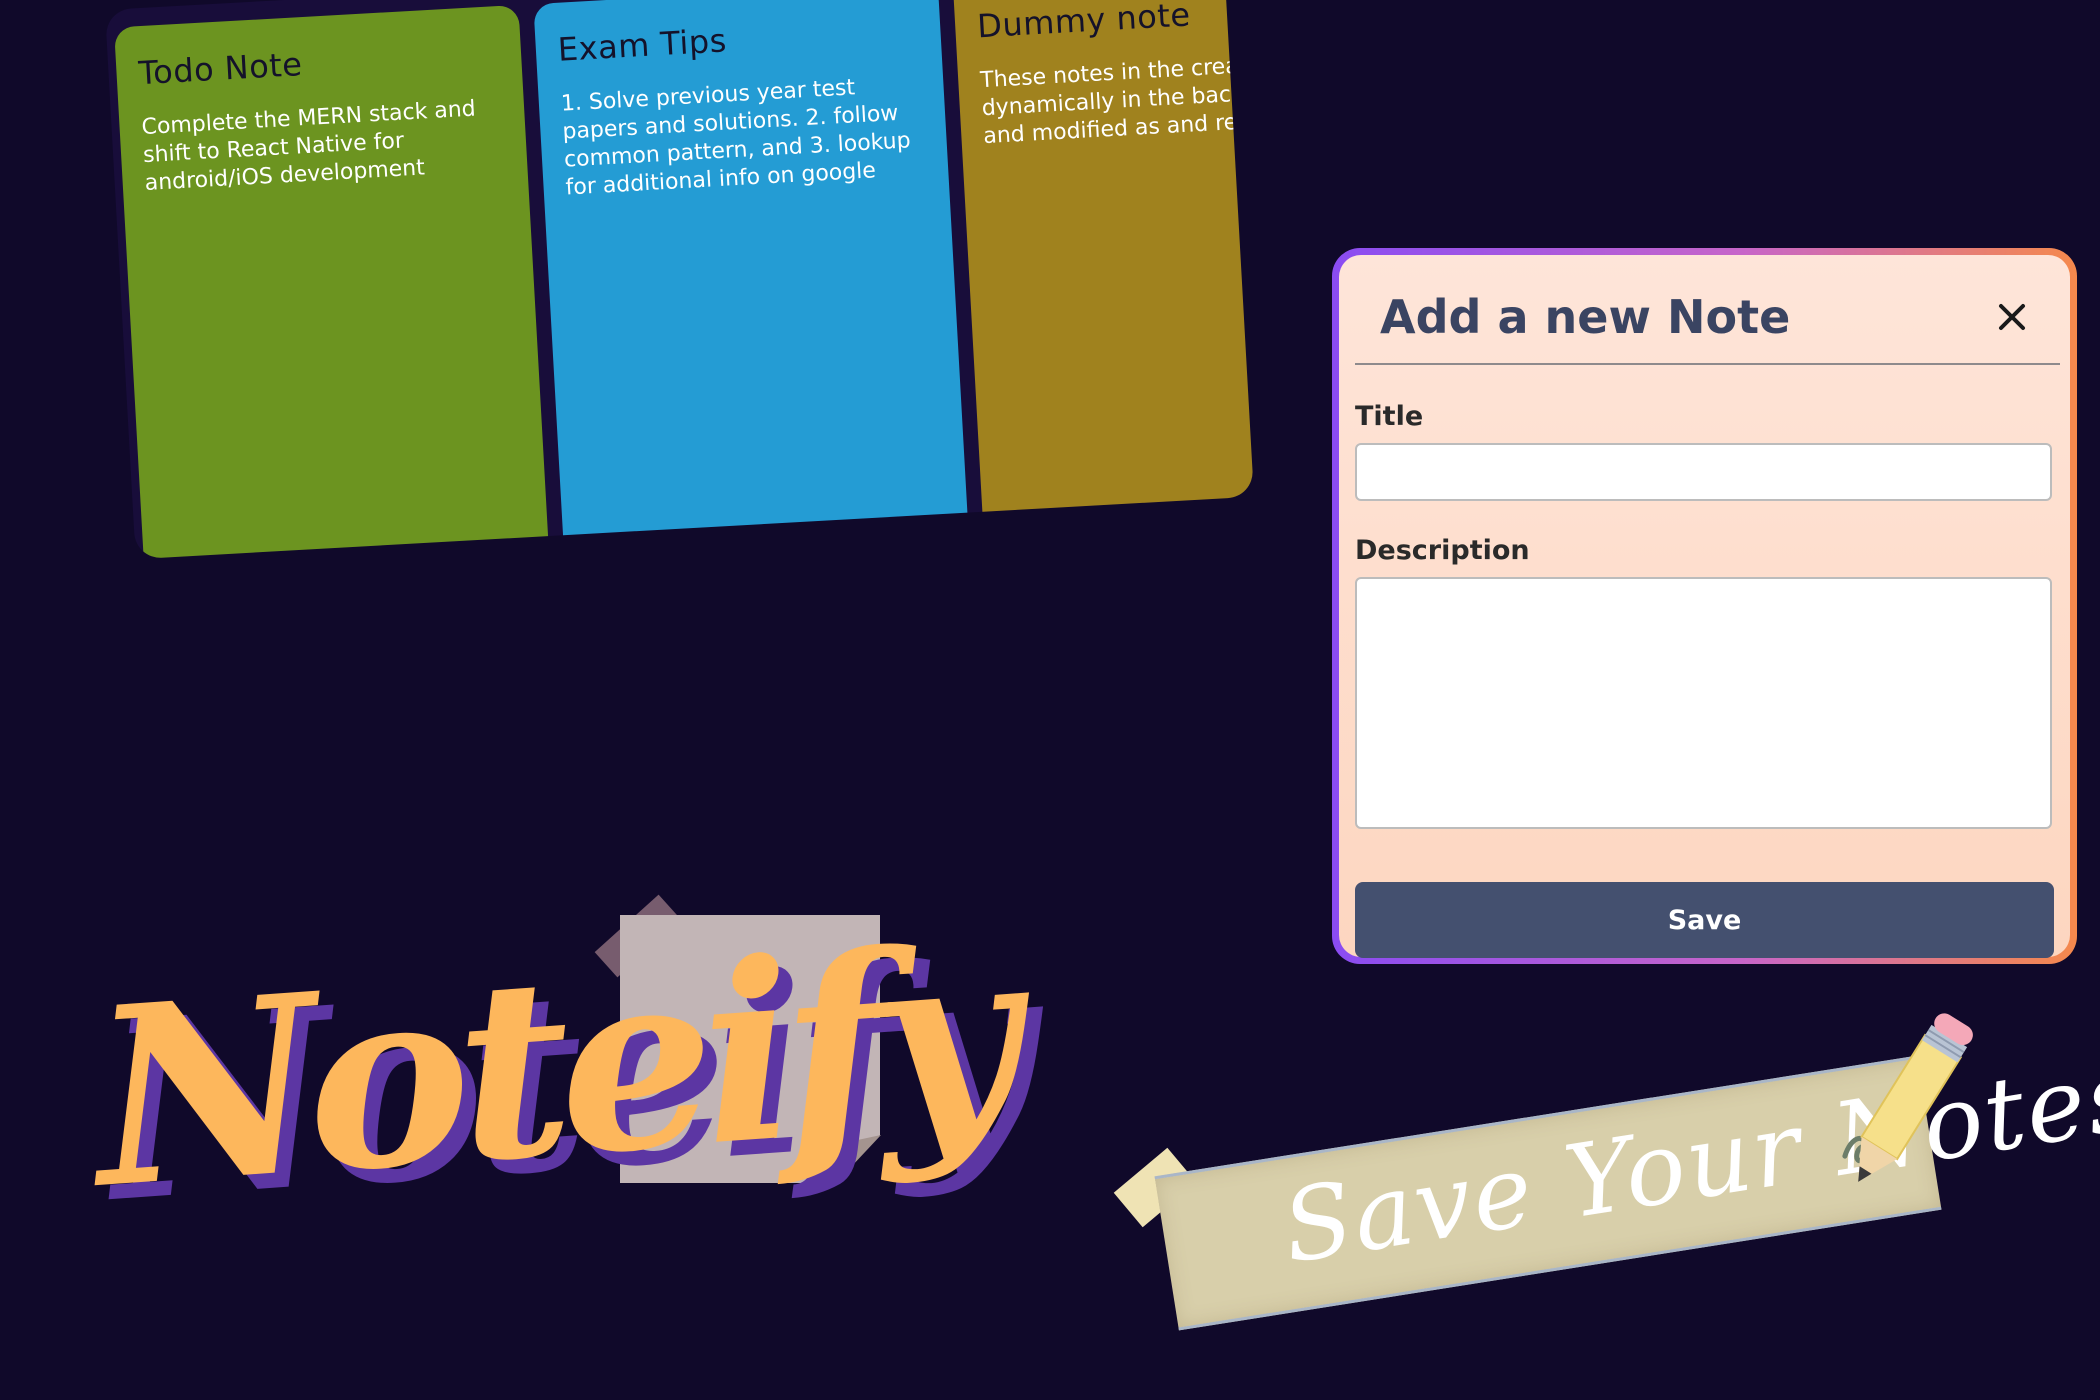  Describe the element at coordinates (1915, 1097) in the screenshot. I see `pencil-icon` at that location.